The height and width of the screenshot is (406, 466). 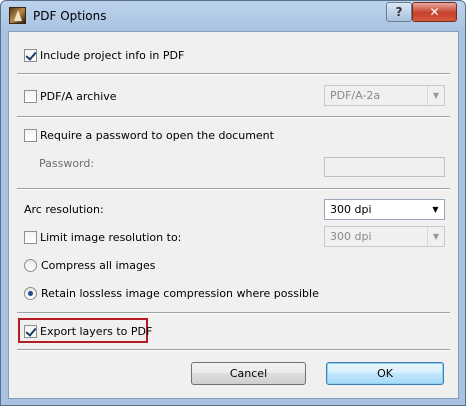 I want to click on close-button: ✕, so click(x=434, y=12).